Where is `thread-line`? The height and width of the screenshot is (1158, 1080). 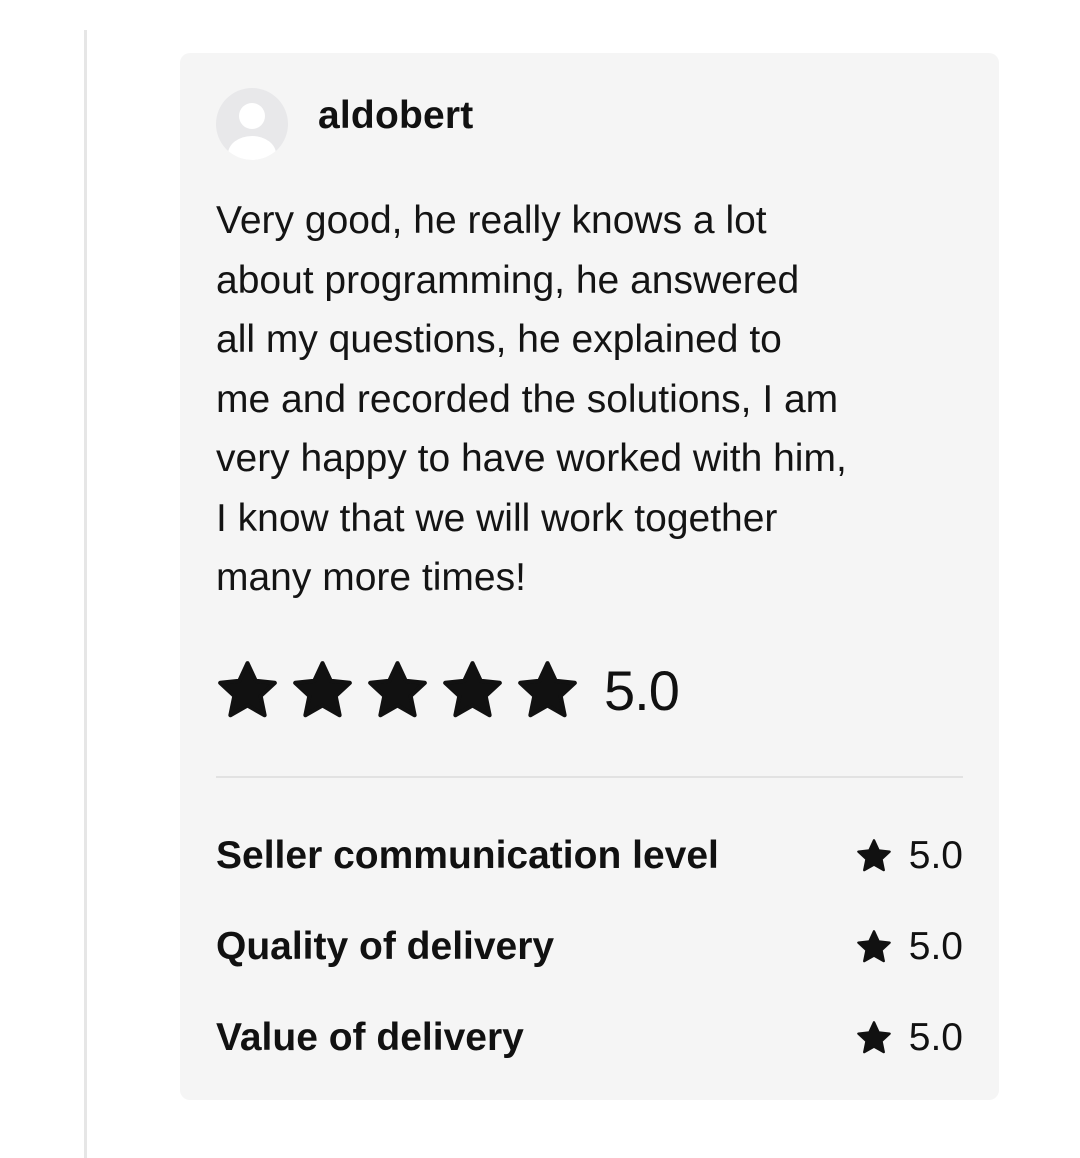
thread-line is located at coordinates (85, 594).